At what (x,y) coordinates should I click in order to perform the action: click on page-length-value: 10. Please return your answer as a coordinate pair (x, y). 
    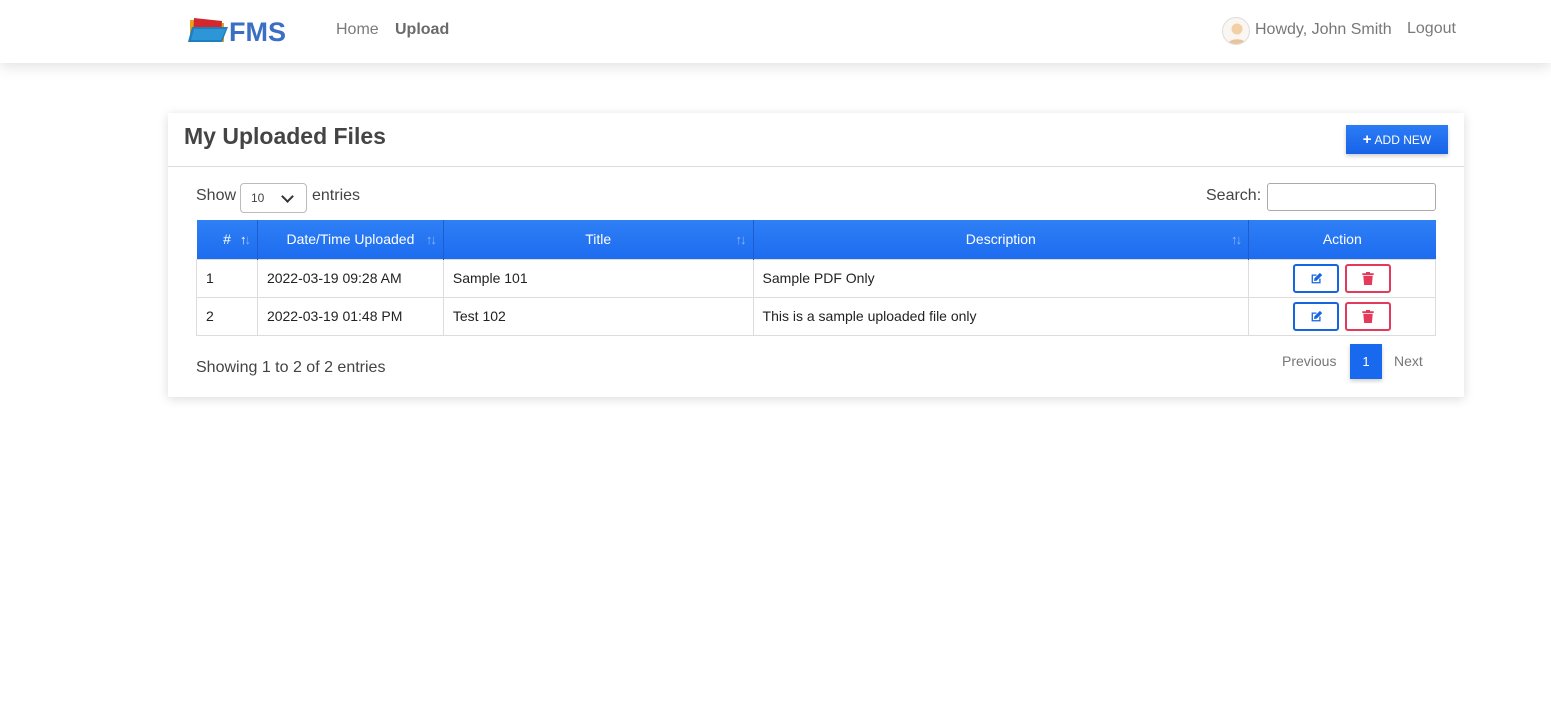
    Looking at the image, I should click on (258, 198).